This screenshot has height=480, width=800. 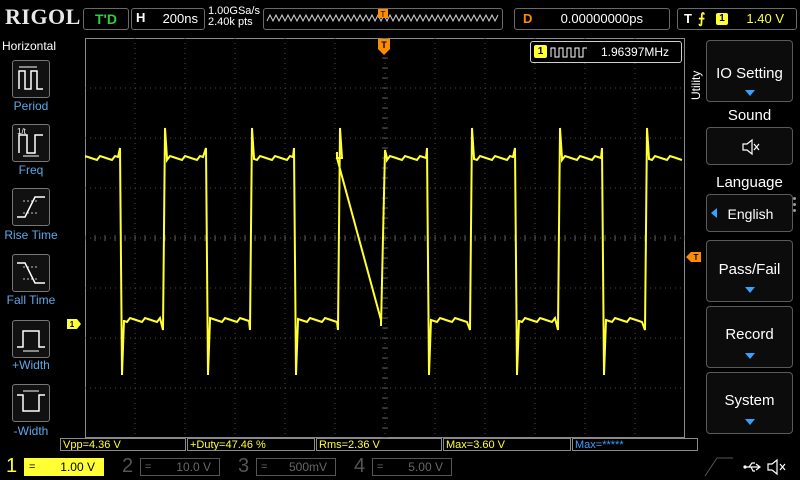 What do you see at coordinates (749, 337) in the screenshot?
I see `record-button: Record` at bounding box center [749, 337].